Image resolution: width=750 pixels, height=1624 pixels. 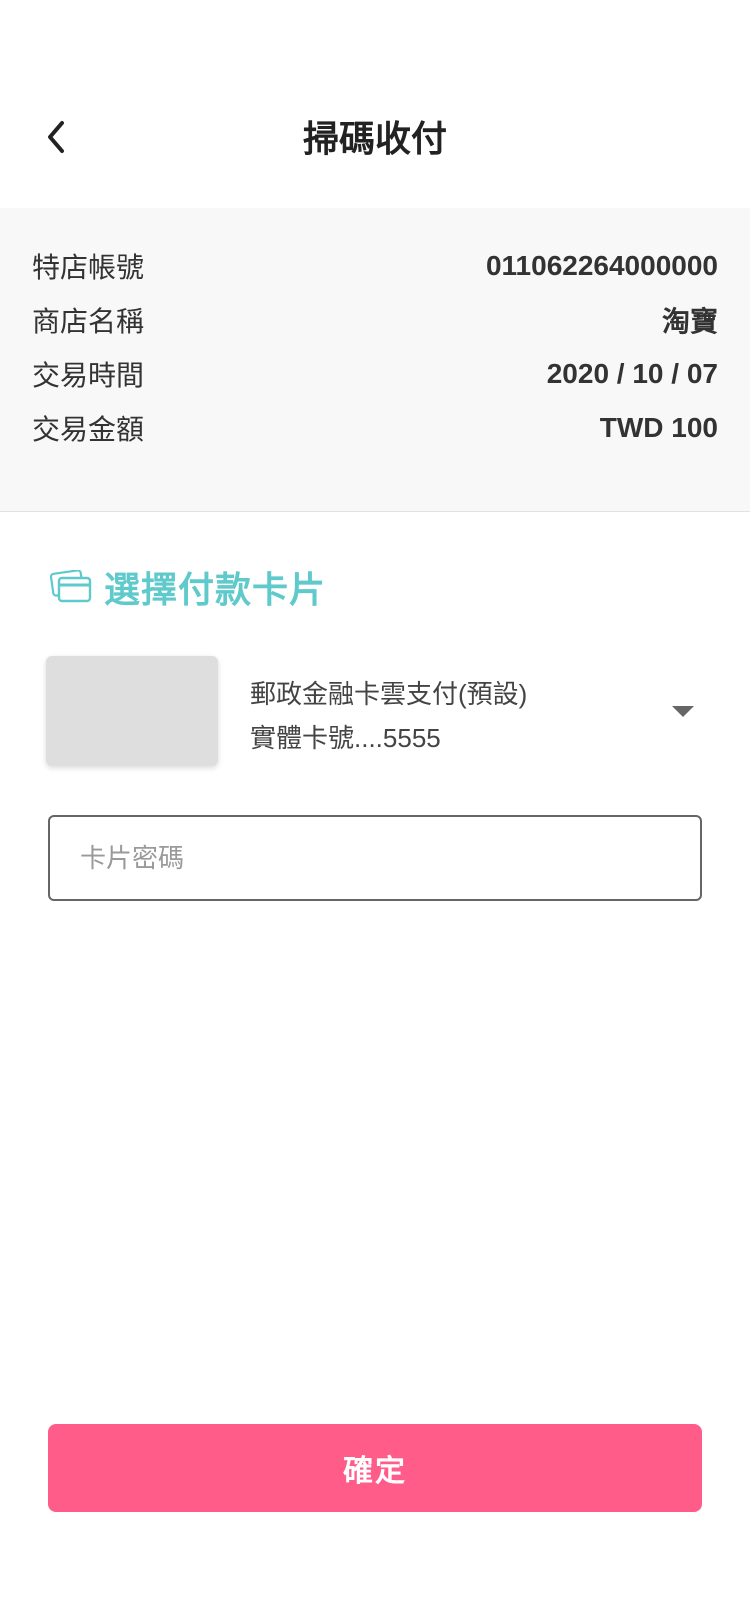 What do you see at coordinates (375, 266) in the screenshot?
I see `info-row-merchant-id: 特店帳號 011062264000000` at bounding box center [375, 266].